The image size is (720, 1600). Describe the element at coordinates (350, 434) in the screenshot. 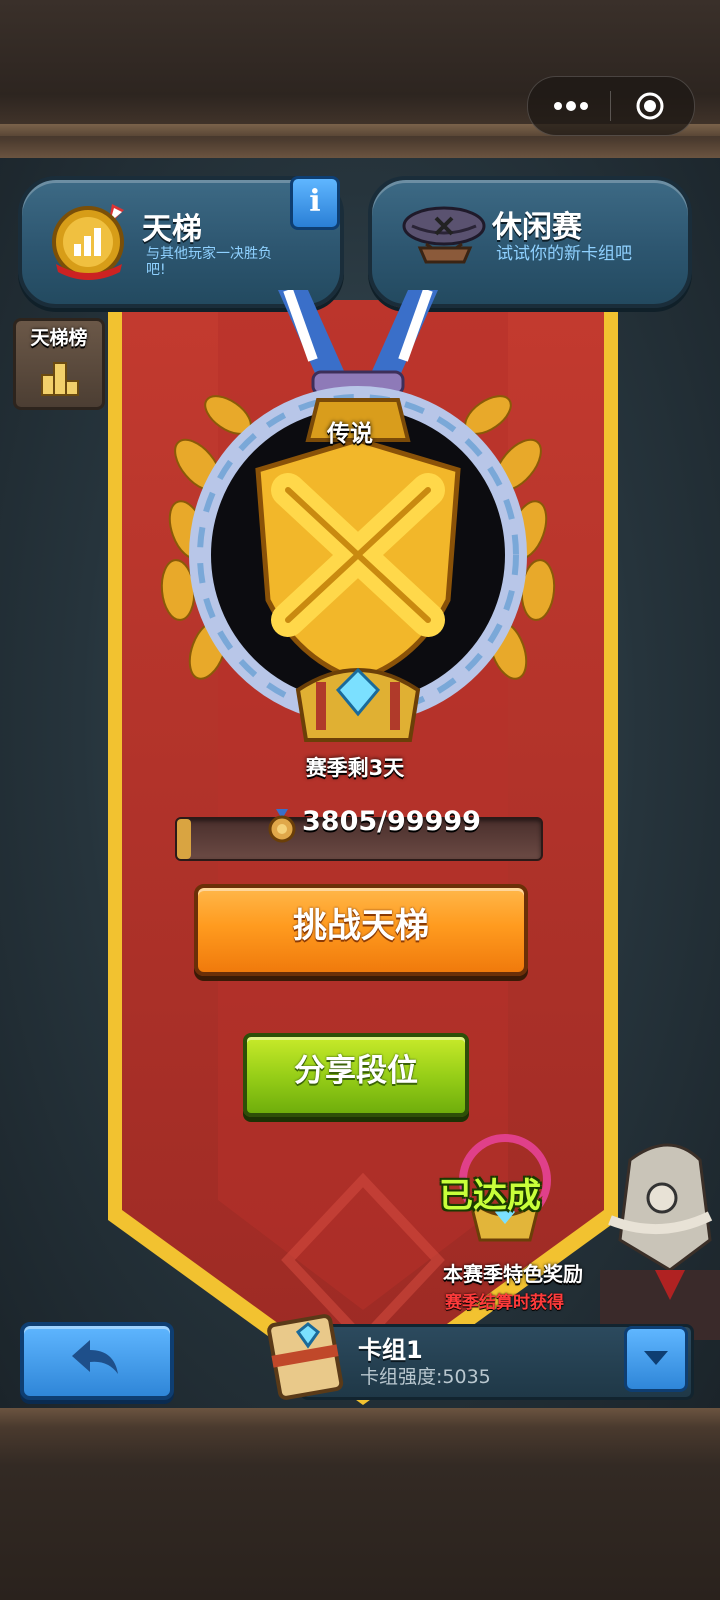

I see `rank-name: 传说` at that location.